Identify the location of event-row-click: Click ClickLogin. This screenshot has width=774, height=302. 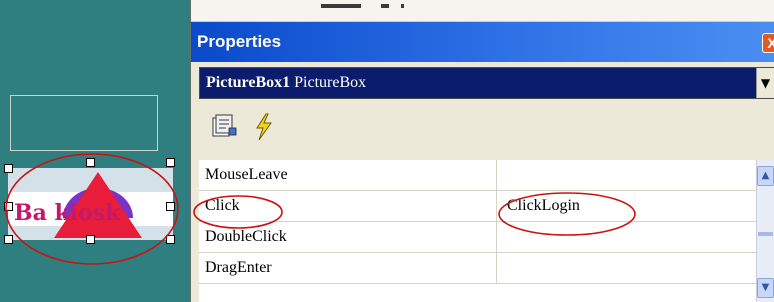
(479, 206).